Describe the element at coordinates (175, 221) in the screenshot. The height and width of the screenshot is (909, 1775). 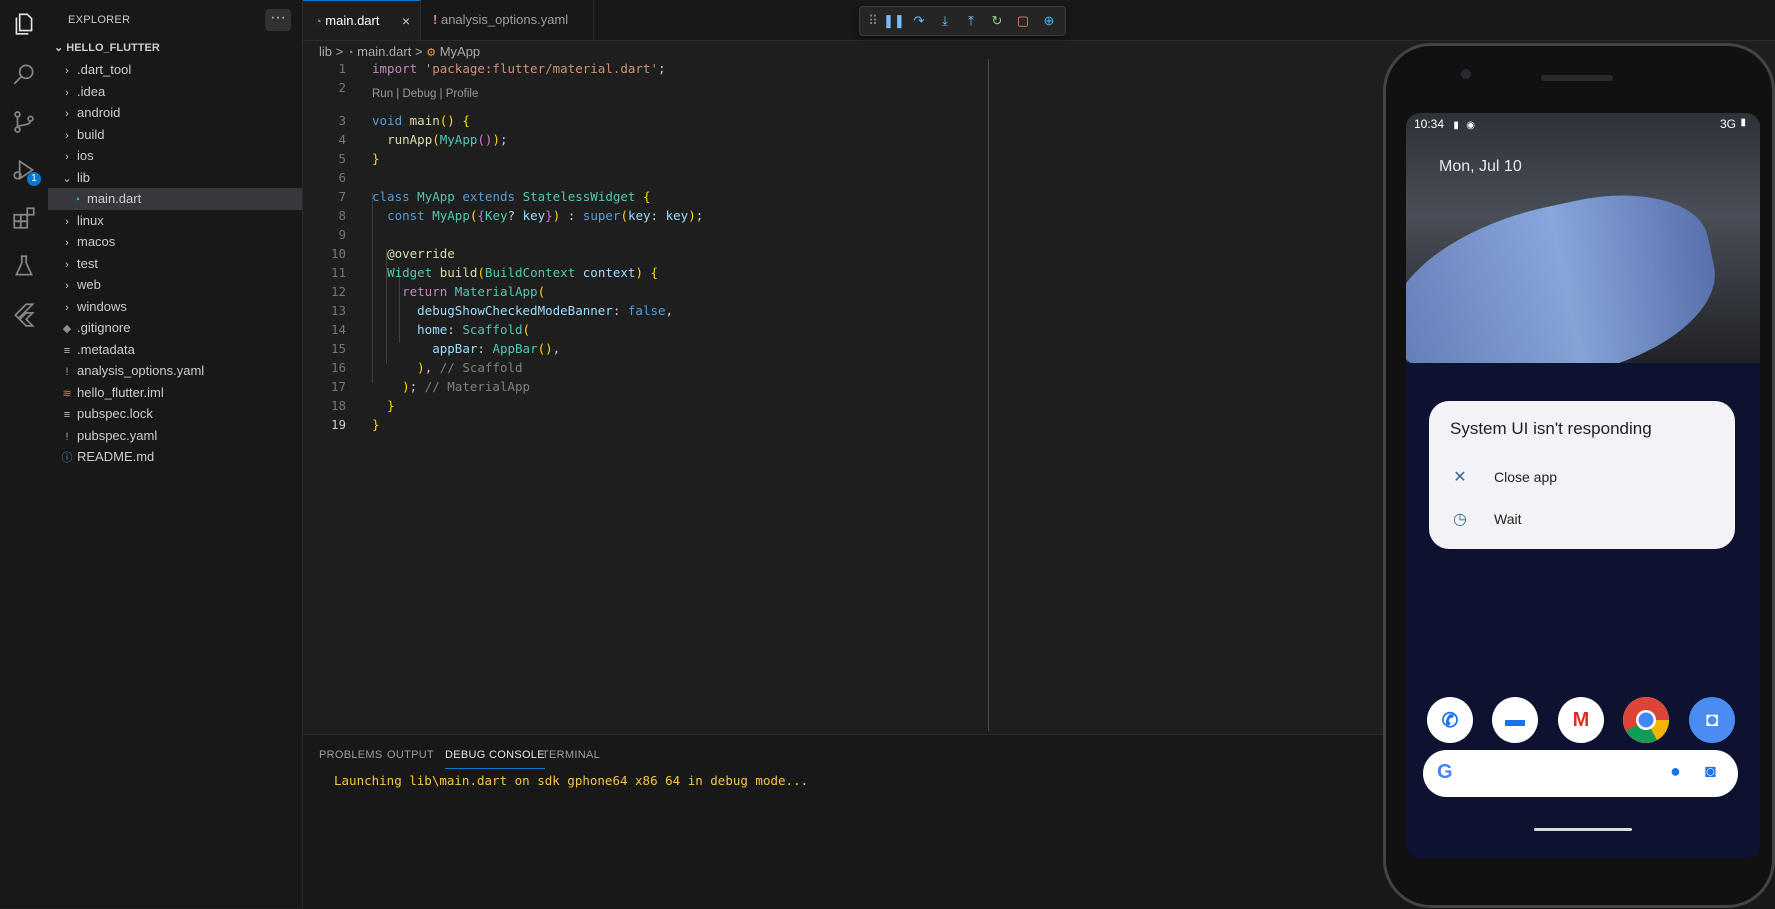
I see `tree-item: › linux` at that location.